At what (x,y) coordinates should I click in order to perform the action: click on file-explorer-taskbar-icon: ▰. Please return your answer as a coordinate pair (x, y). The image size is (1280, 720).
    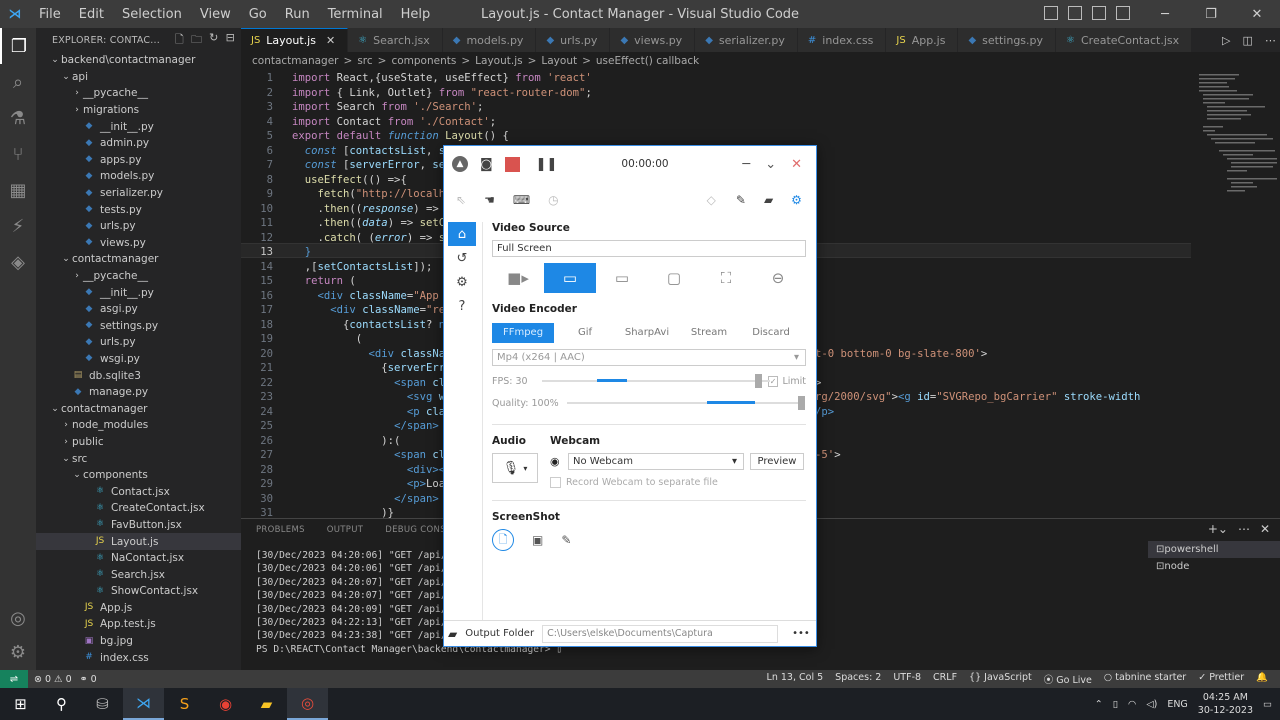
    Looking at the image, I should click on (266, 704).